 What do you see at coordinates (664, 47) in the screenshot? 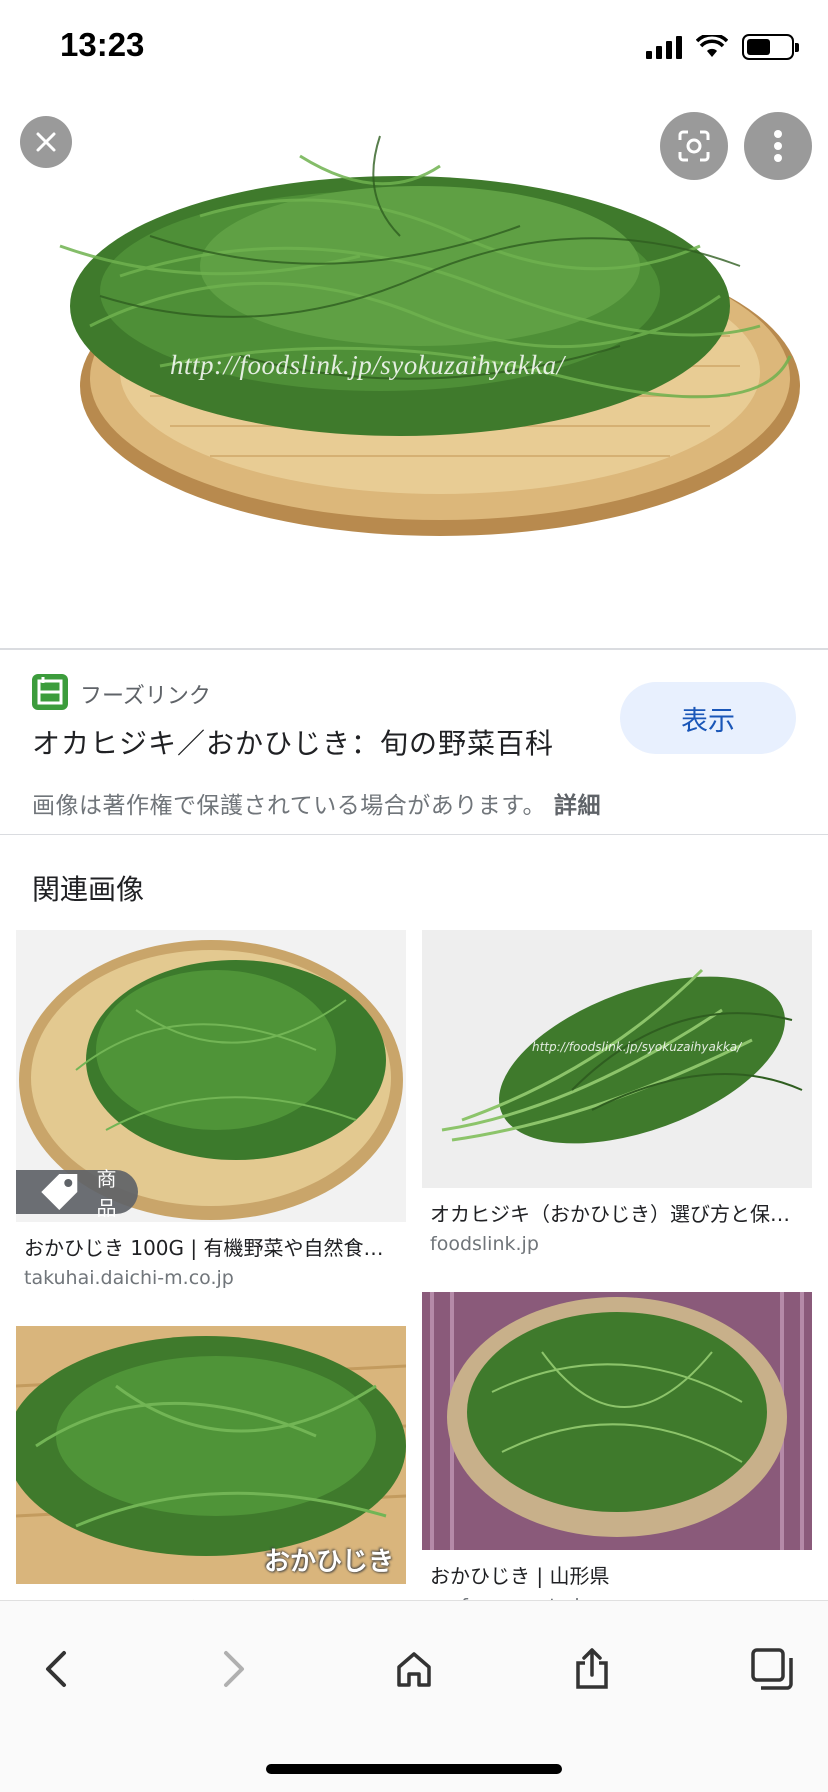
I see `cellular-signal-icon` at bounding box center [664, 47].